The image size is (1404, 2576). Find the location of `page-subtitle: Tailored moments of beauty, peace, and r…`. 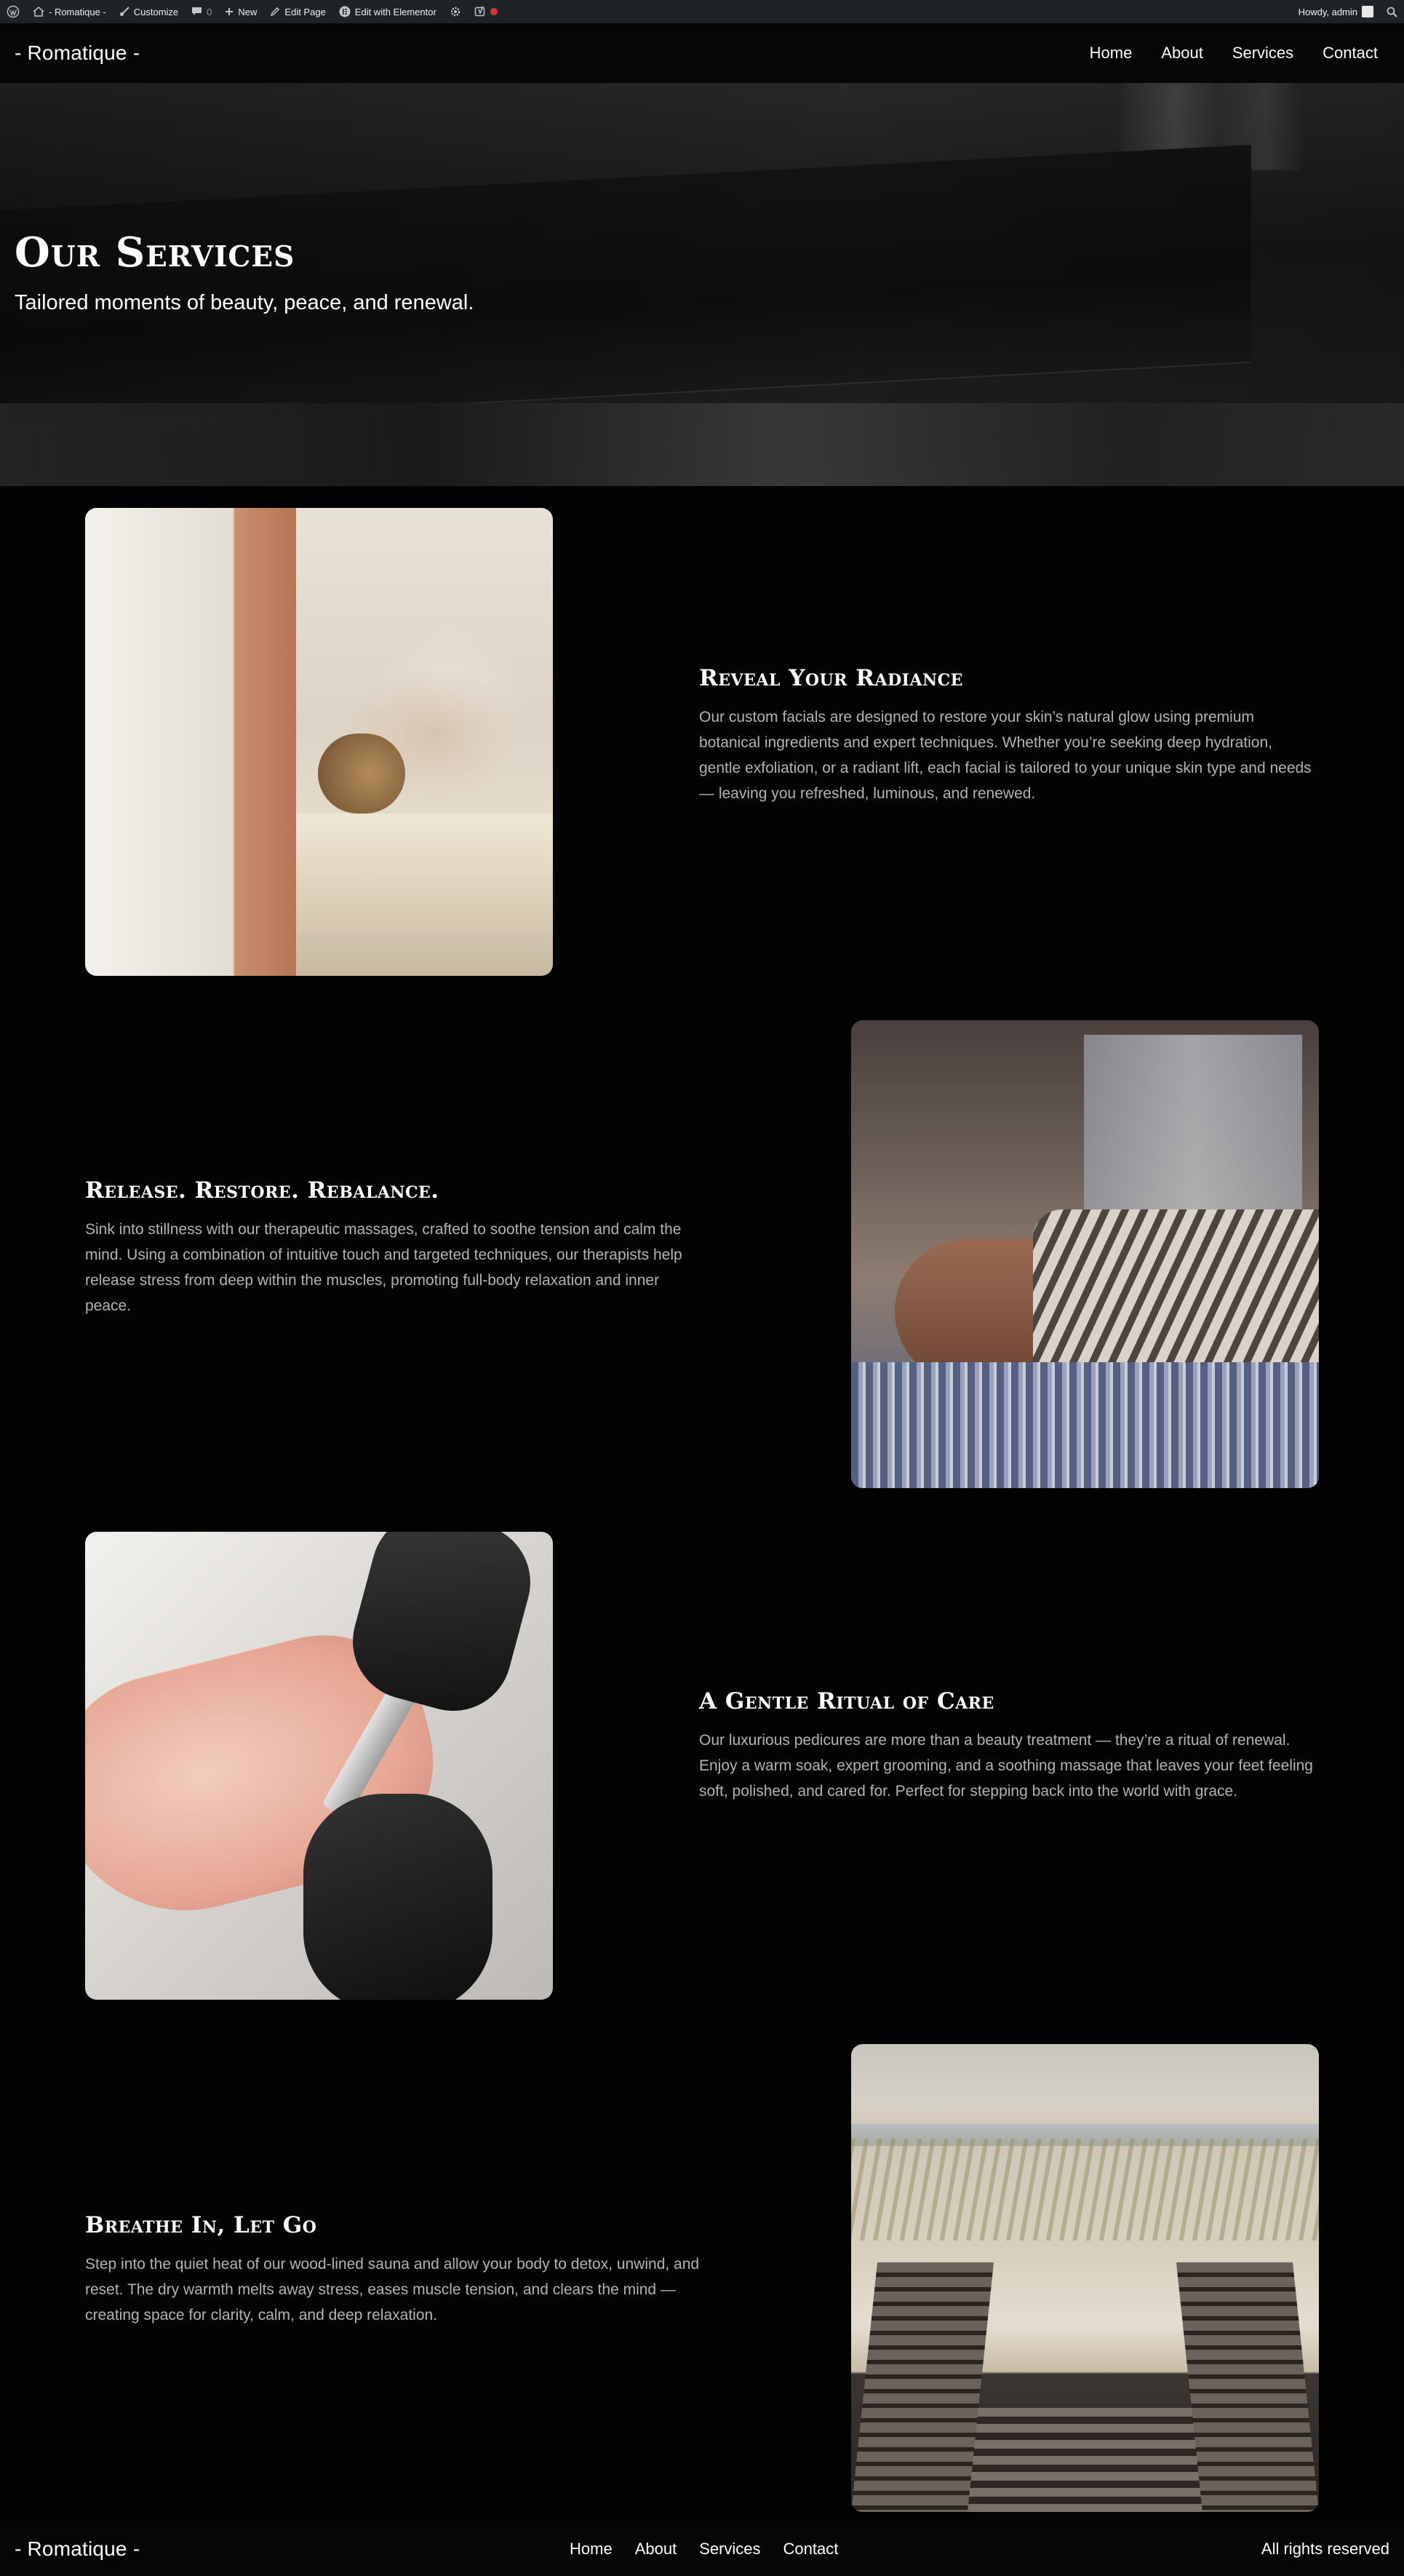

page-subtitle: Tailored moments of beauty, peace, and r… is located at coordinates (245, 302).